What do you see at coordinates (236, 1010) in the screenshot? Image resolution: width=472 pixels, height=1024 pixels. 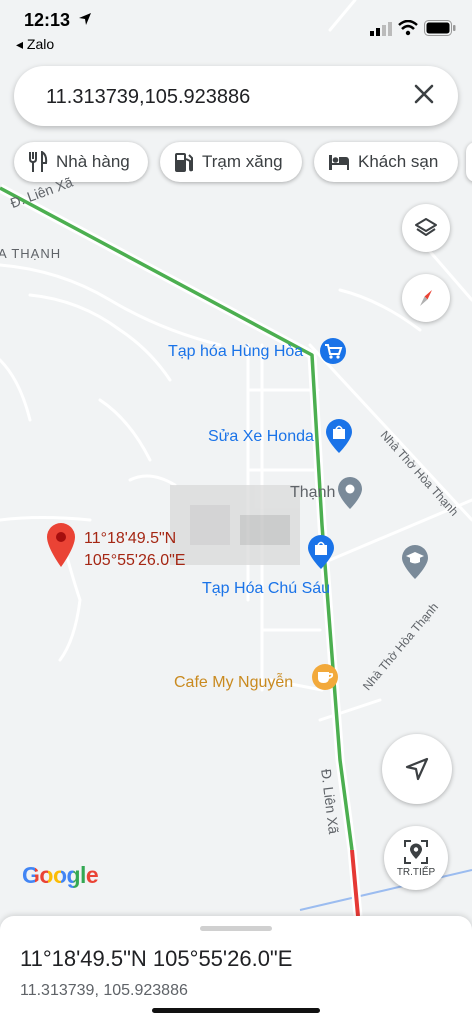 I see `home-indicator` at bounding box center [236, 1010].